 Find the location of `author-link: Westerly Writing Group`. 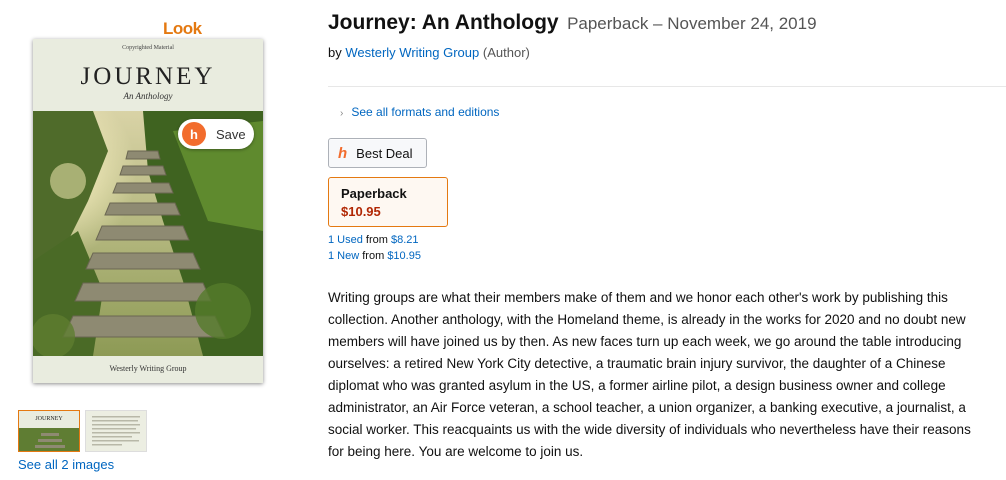

author-link: Westerly Writing Group is located at coordinates (412, 52).